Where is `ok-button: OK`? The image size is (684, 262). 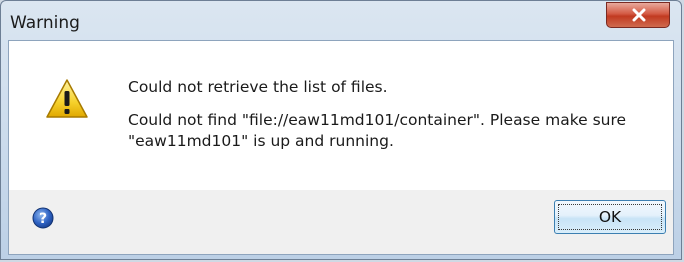 ok-button: OK is located at coordinates (610, 217).